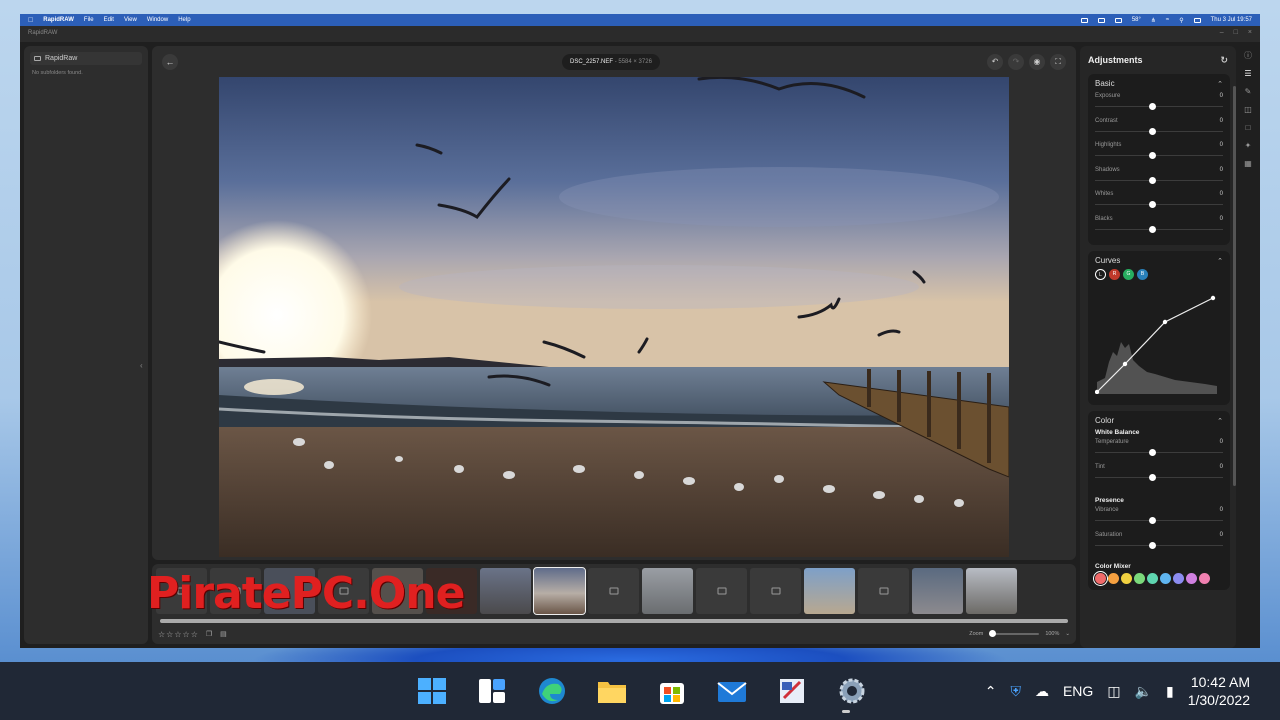 The image size is (1280, 720). I want to click on ai-sparkle-icon: ✦, so click(1248, 146).